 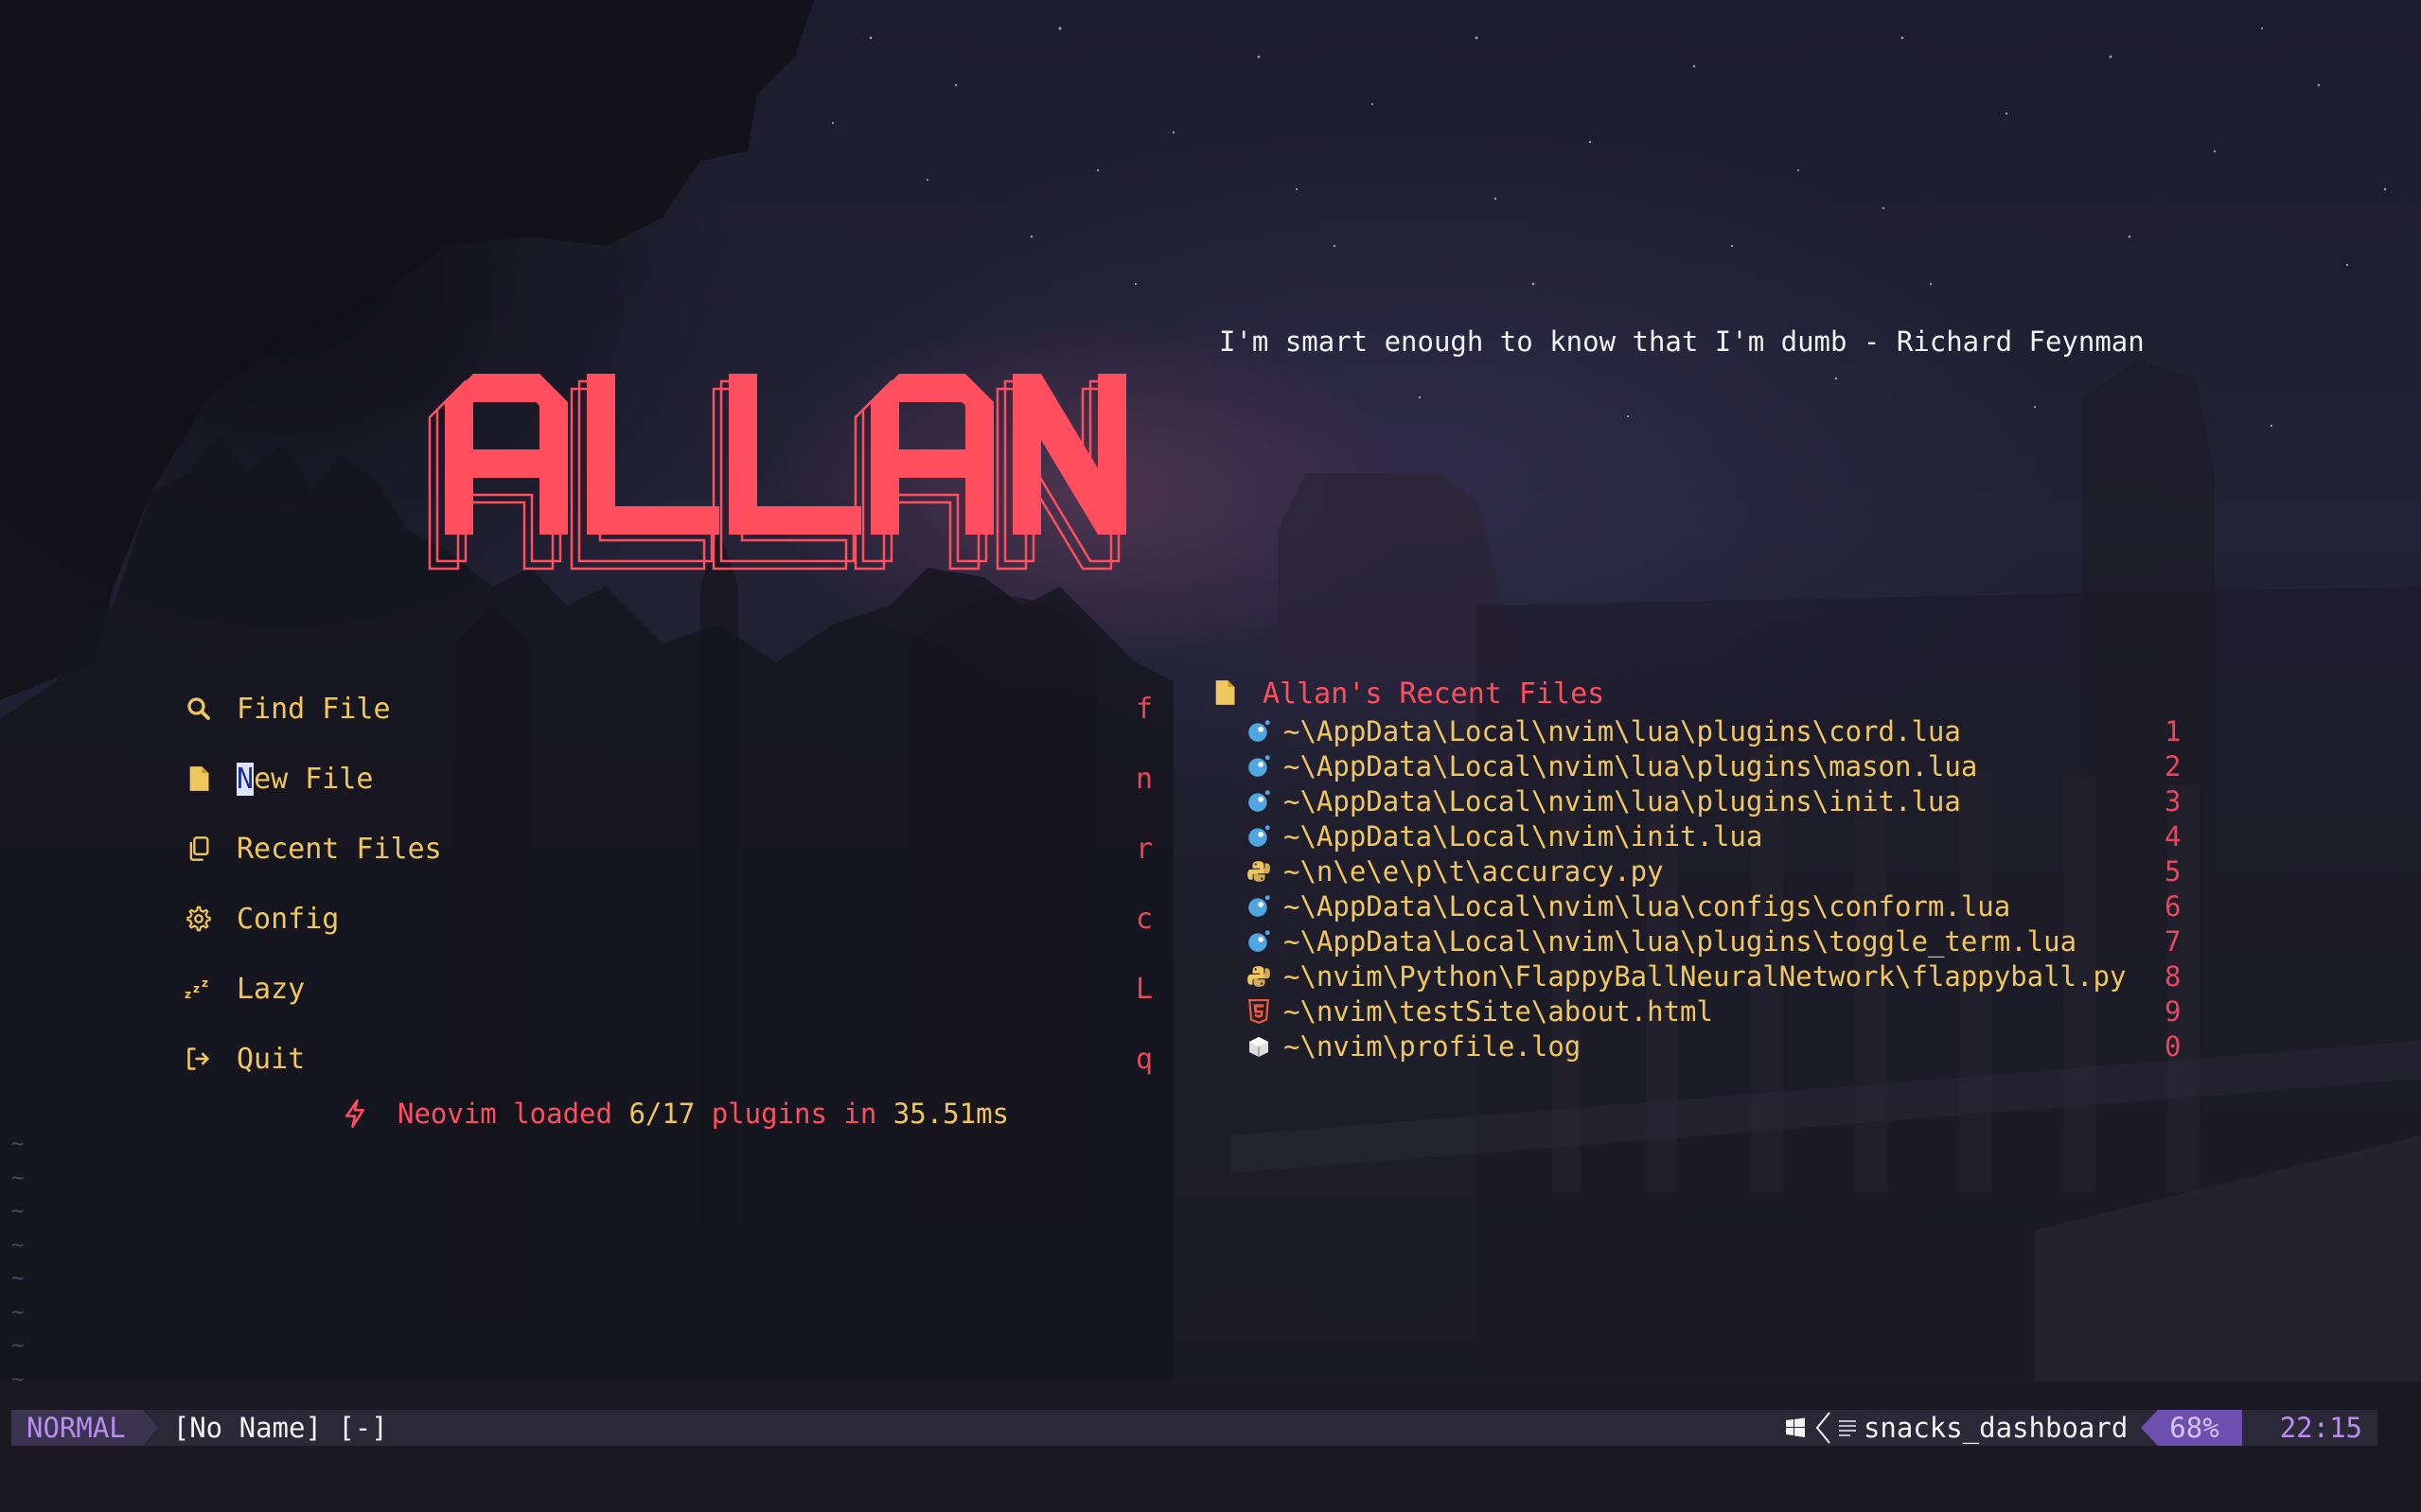 I want to click on menu-label-rest: ew File, so click(x=314, y=779).